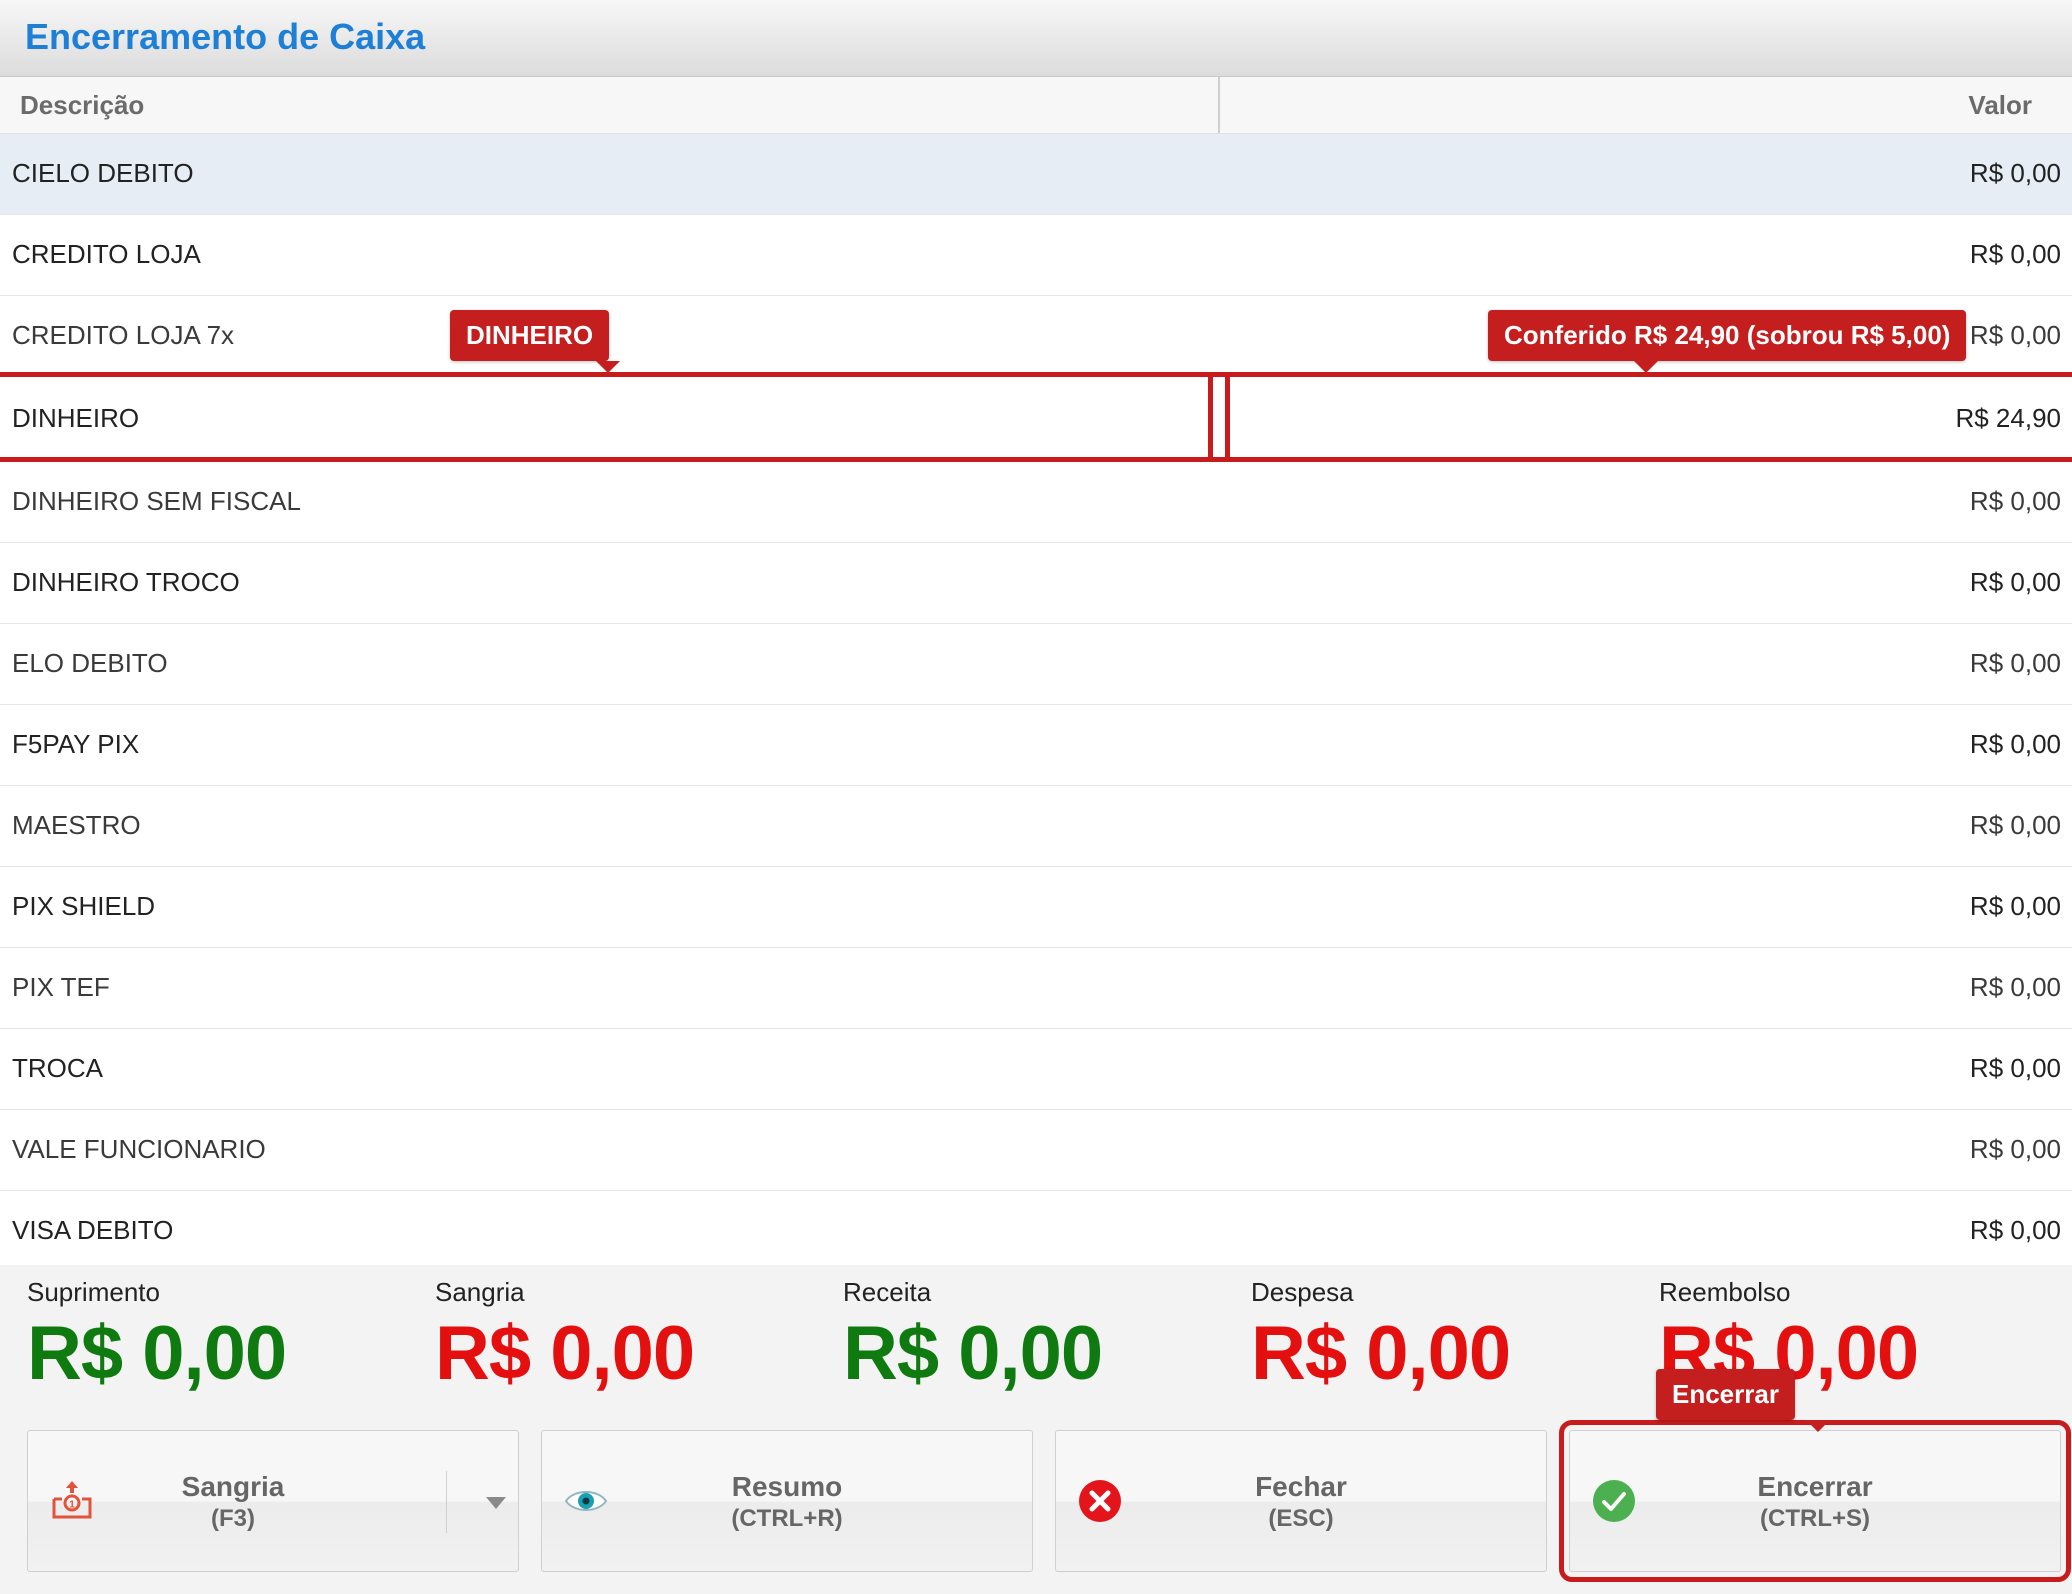  What do you see at coordinates (139, 1149) in the screenshot?
I see `row-description: VALE FUNCIONARIO` at bounding box center [139, 1149].